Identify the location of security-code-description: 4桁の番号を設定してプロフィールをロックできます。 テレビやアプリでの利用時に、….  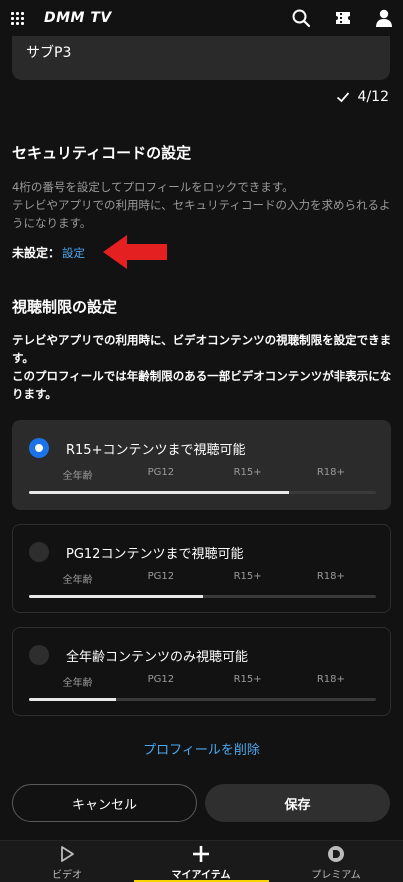
(201, 205).